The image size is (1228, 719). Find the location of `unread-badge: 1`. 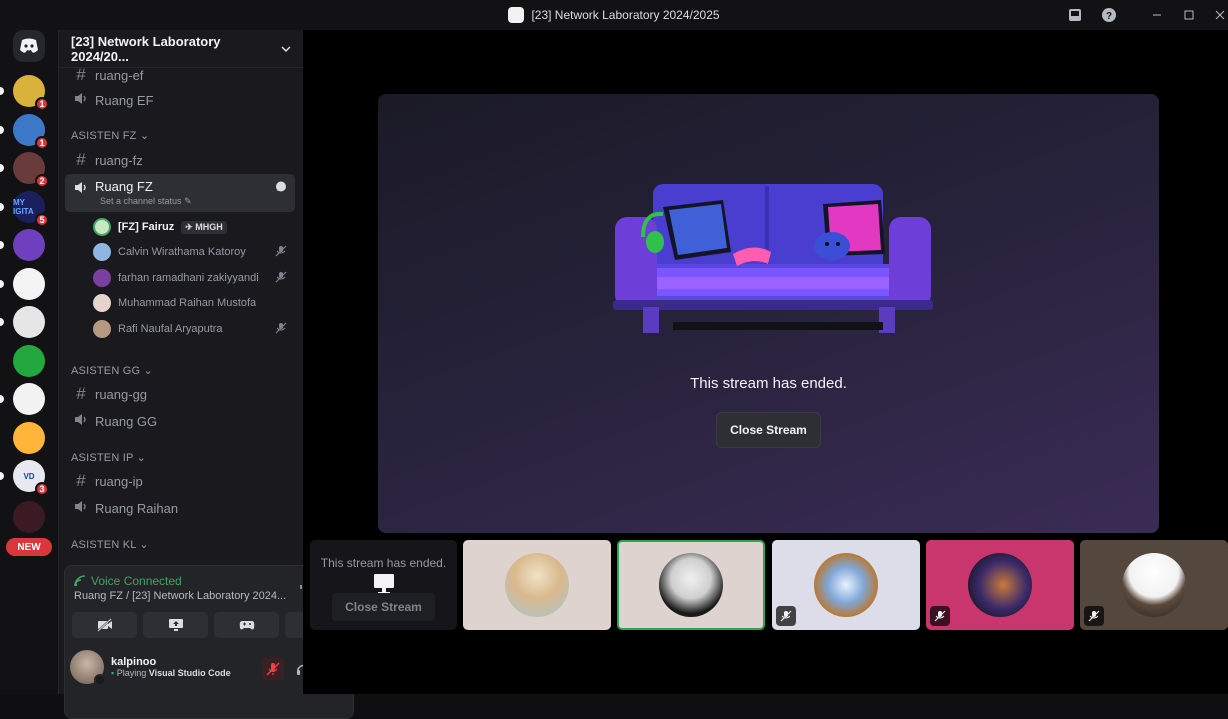

unread-badge: 1 is located at coordinates (42, 143).